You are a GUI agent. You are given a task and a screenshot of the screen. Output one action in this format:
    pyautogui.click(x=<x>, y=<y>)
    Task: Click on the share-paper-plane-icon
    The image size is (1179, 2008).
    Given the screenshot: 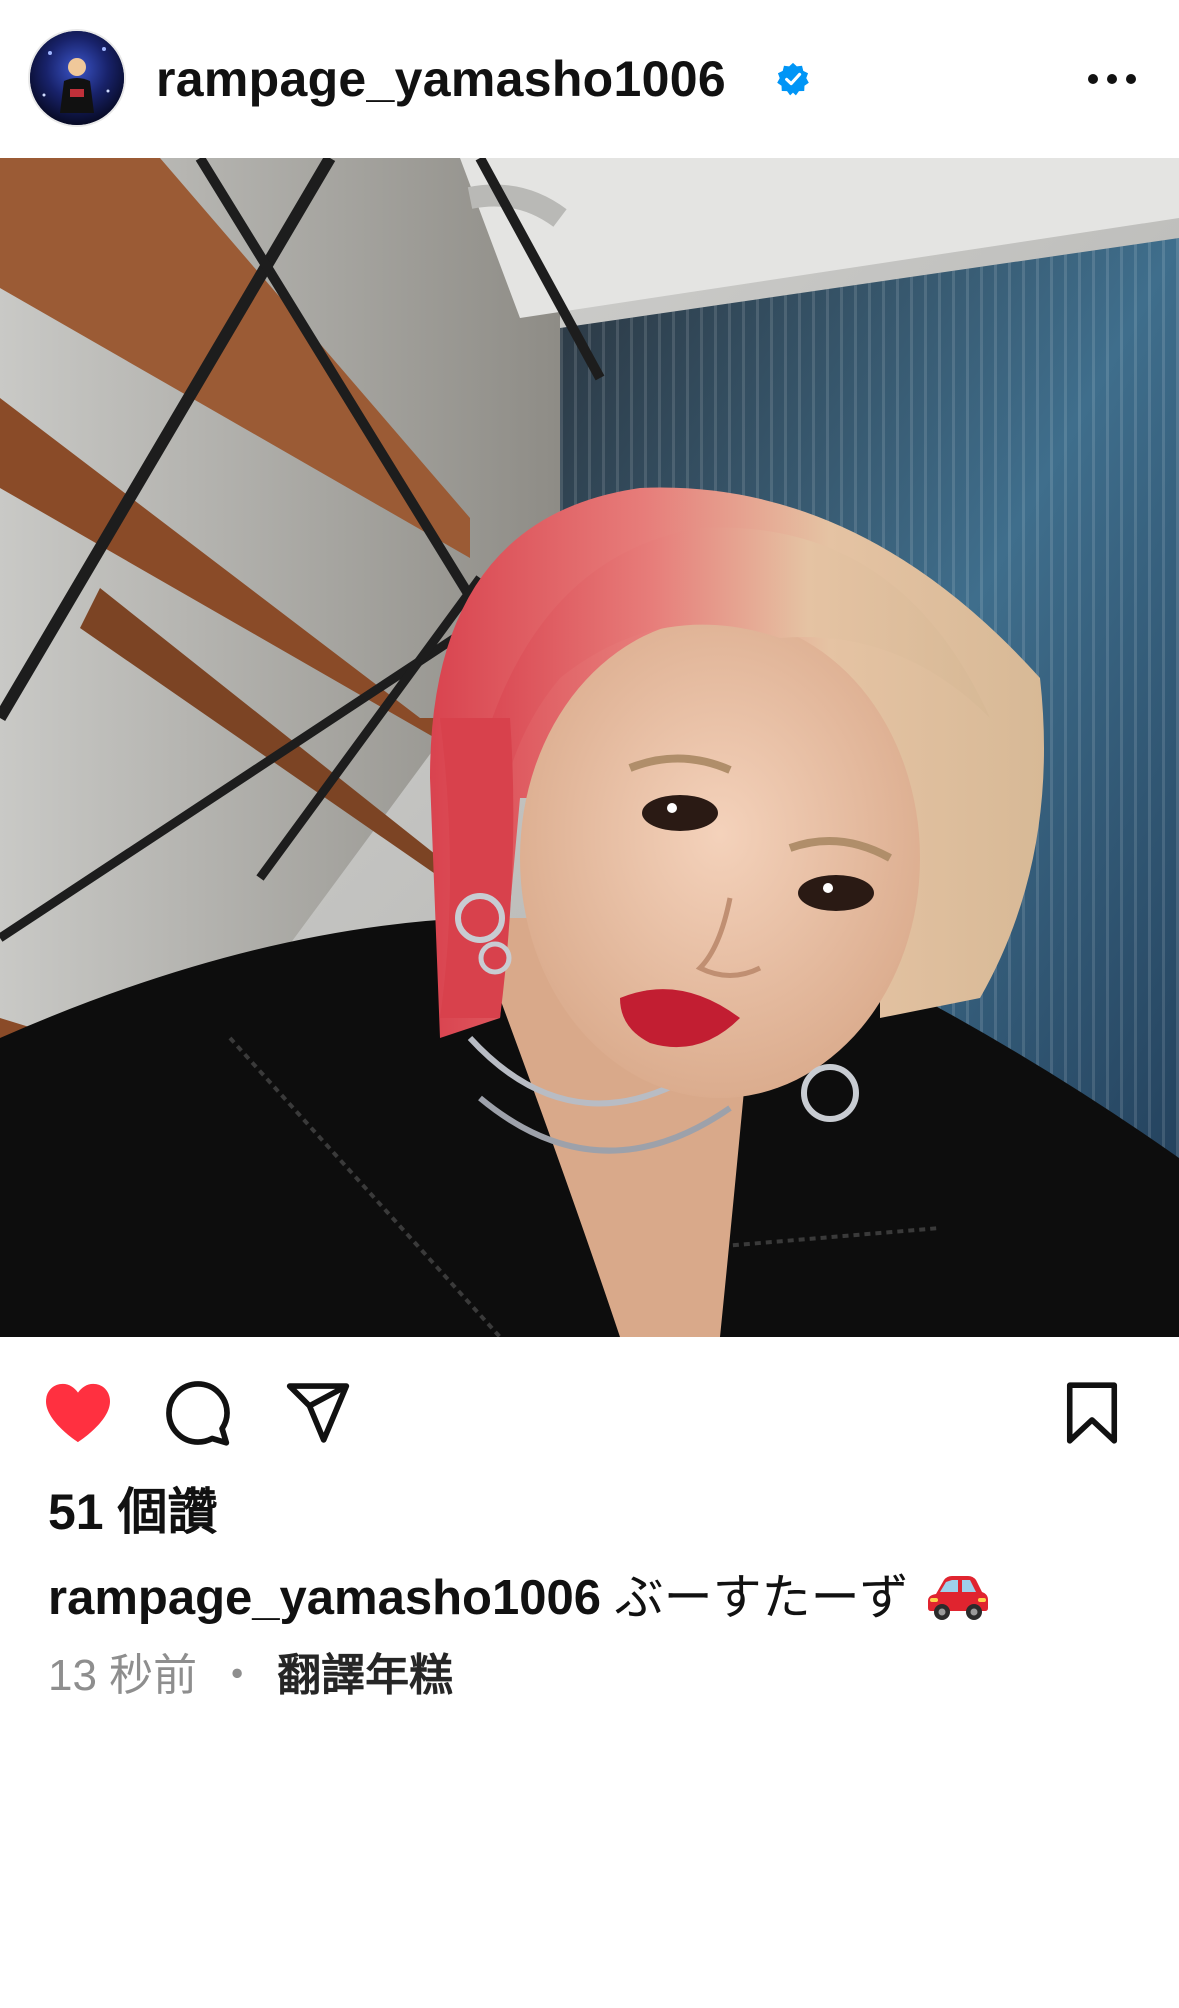 What is the action you would take?
    pyautogui.click(x=318, y=1413)
    